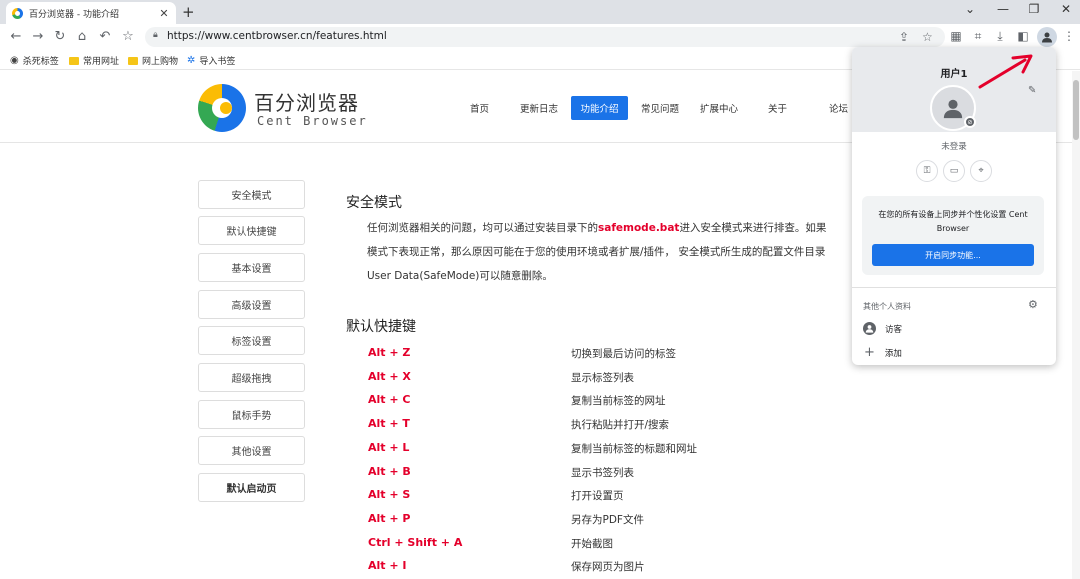  What do you see at coordinates (953, 221) in the screenshot?
I see `sync-promo-text: 在您的所有设备上同步并个性化设置 Cent Browser` at bounding box center [953, 221].